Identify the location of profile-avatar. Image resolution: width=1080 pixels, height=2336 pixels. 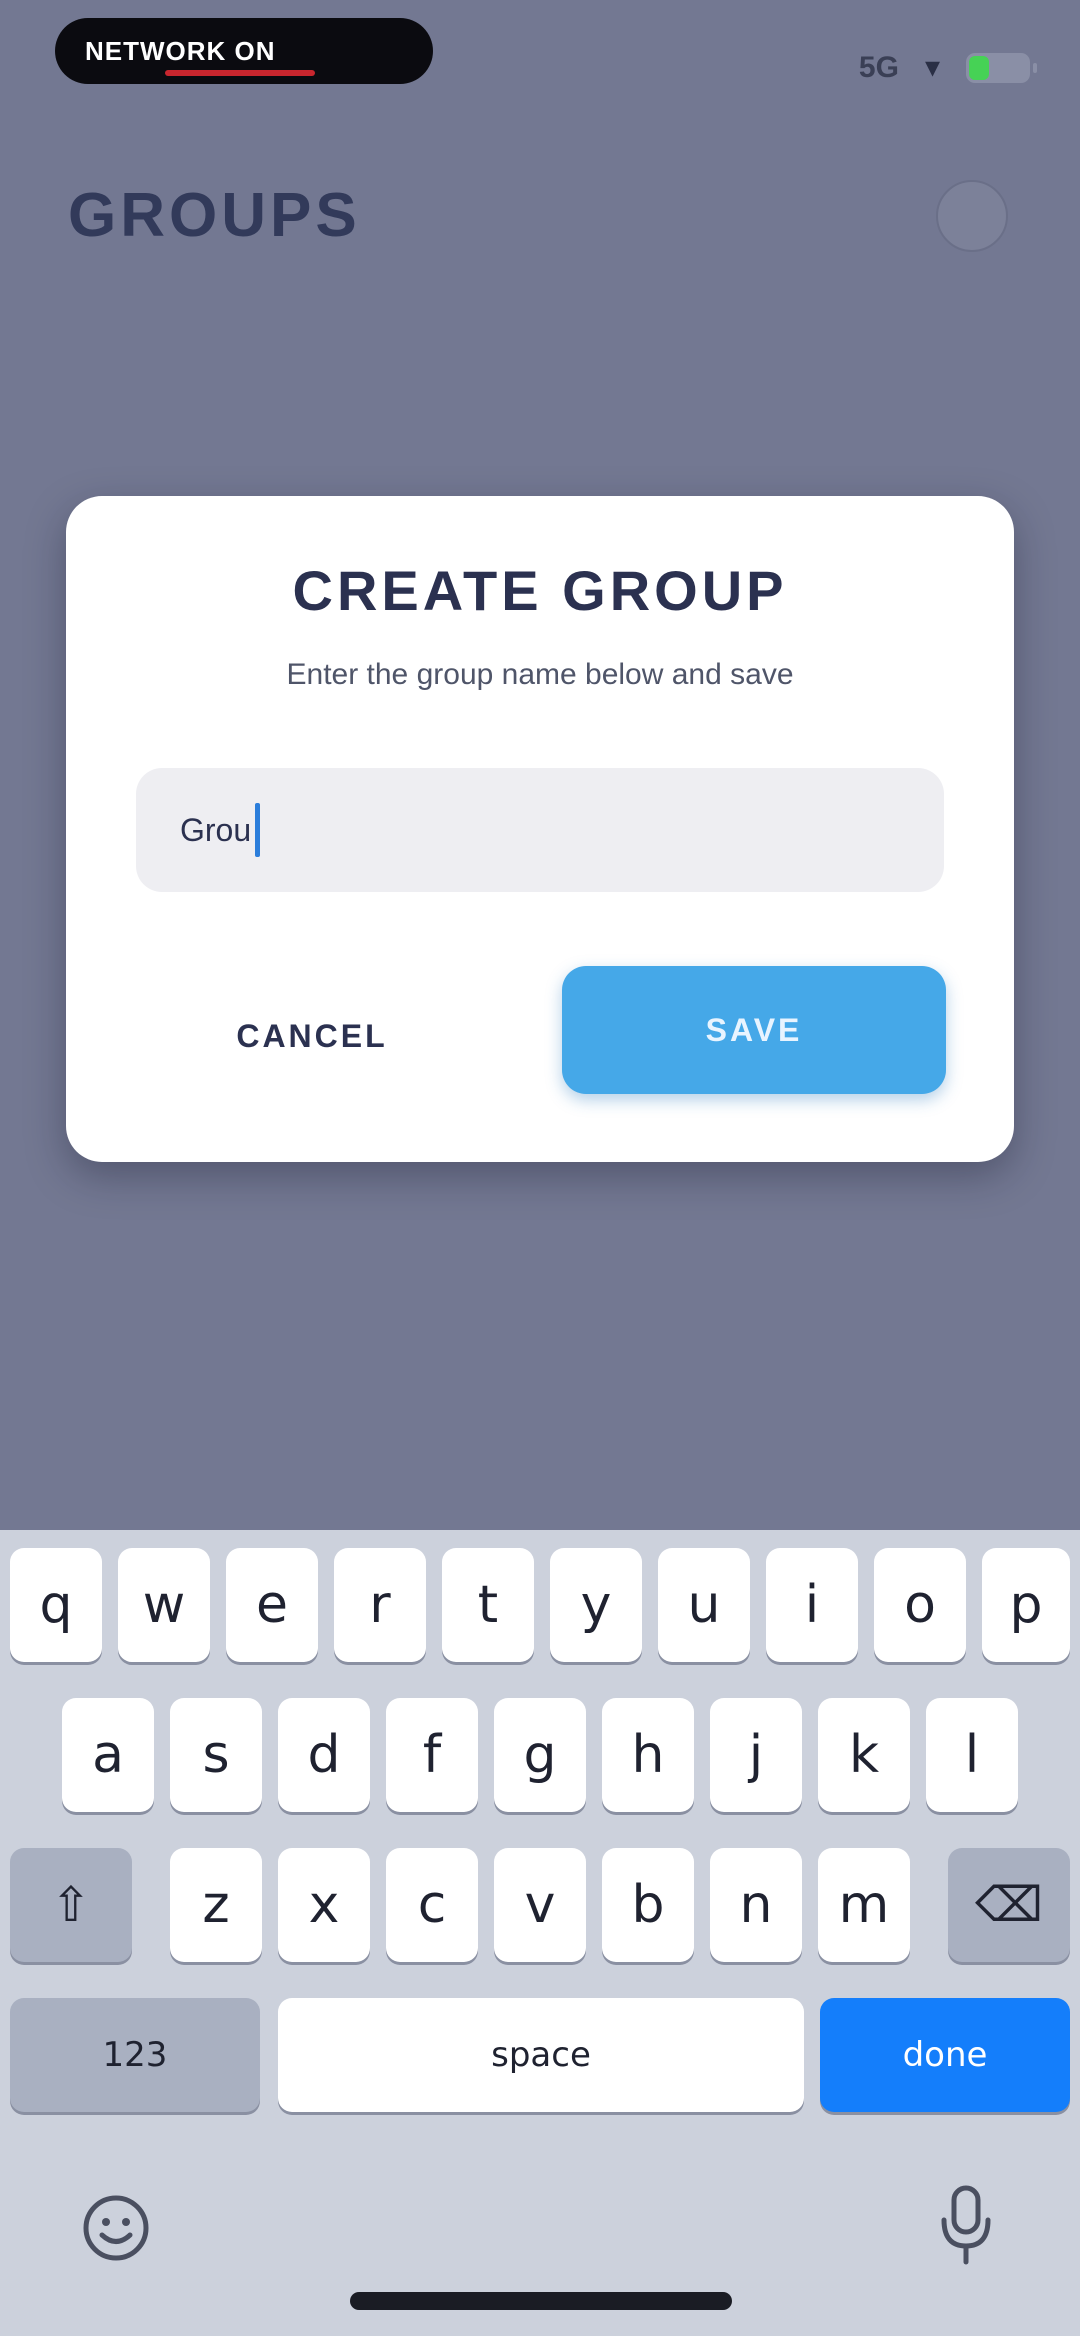
(972, 216).